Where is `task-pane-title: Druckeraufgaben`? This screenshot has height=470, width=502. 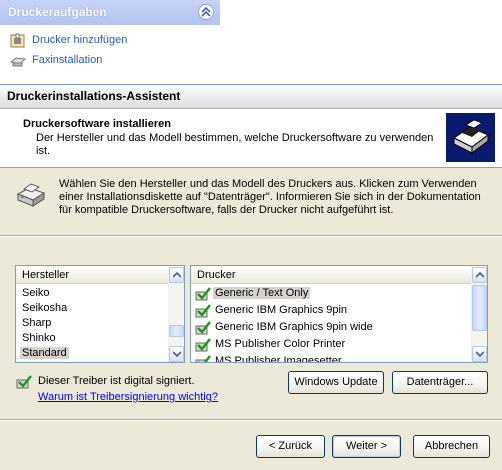
task-pane-title: Druckeraufgaben is located at coordinates (57, 12).